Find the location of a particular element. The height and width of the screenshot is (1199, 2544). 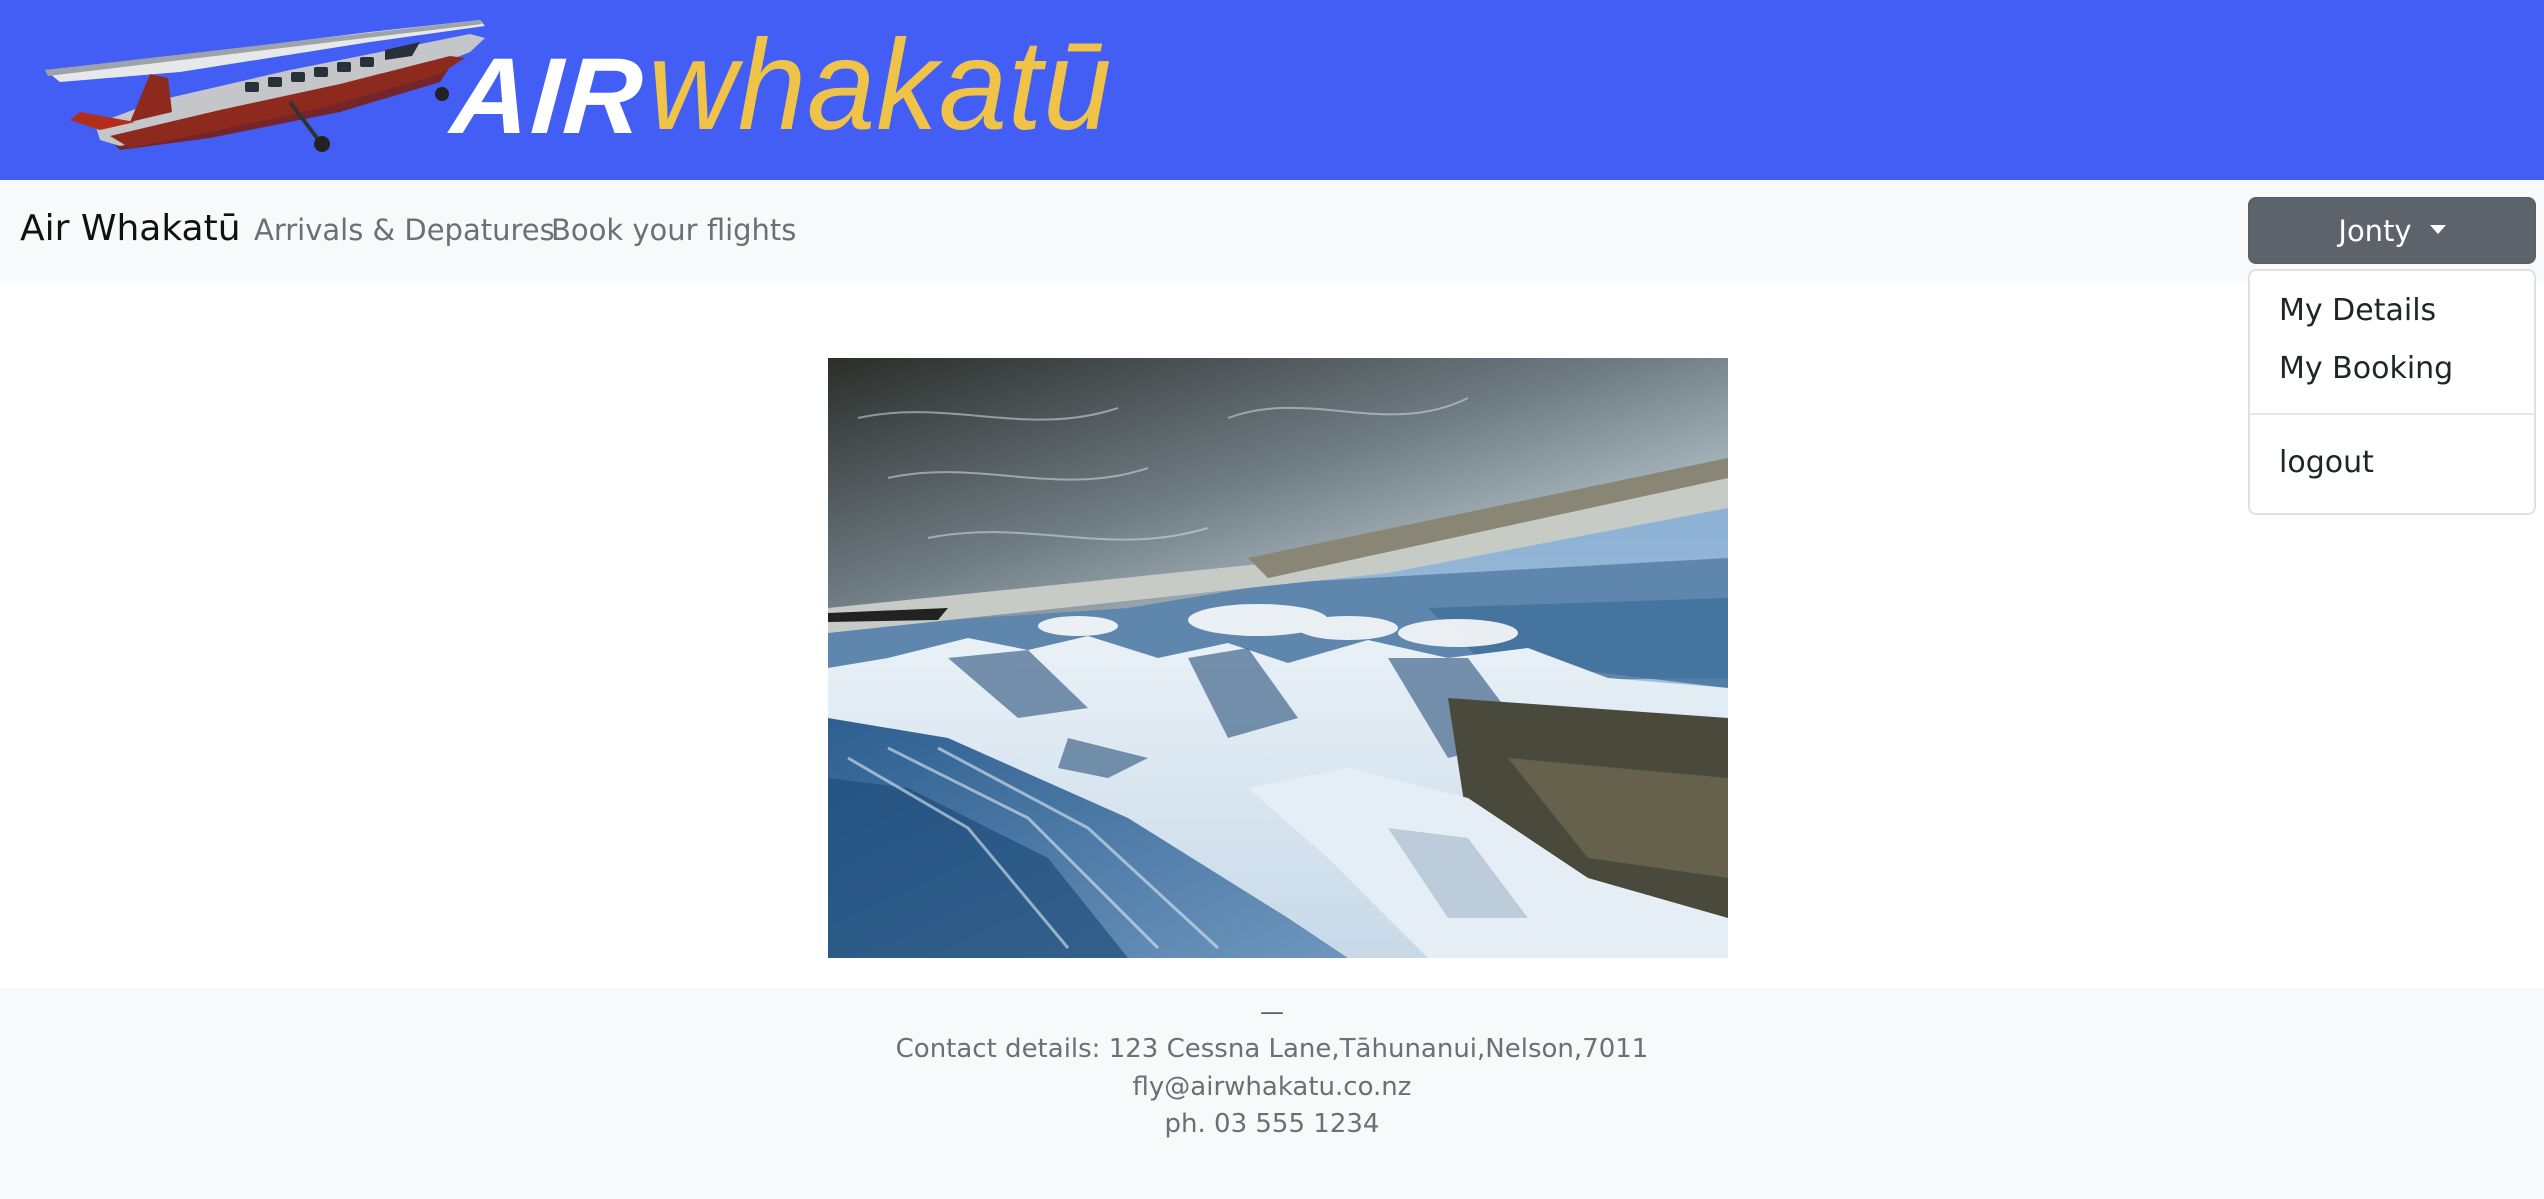

user-menu-label: Jonty is located at coordinates (2375, 230).